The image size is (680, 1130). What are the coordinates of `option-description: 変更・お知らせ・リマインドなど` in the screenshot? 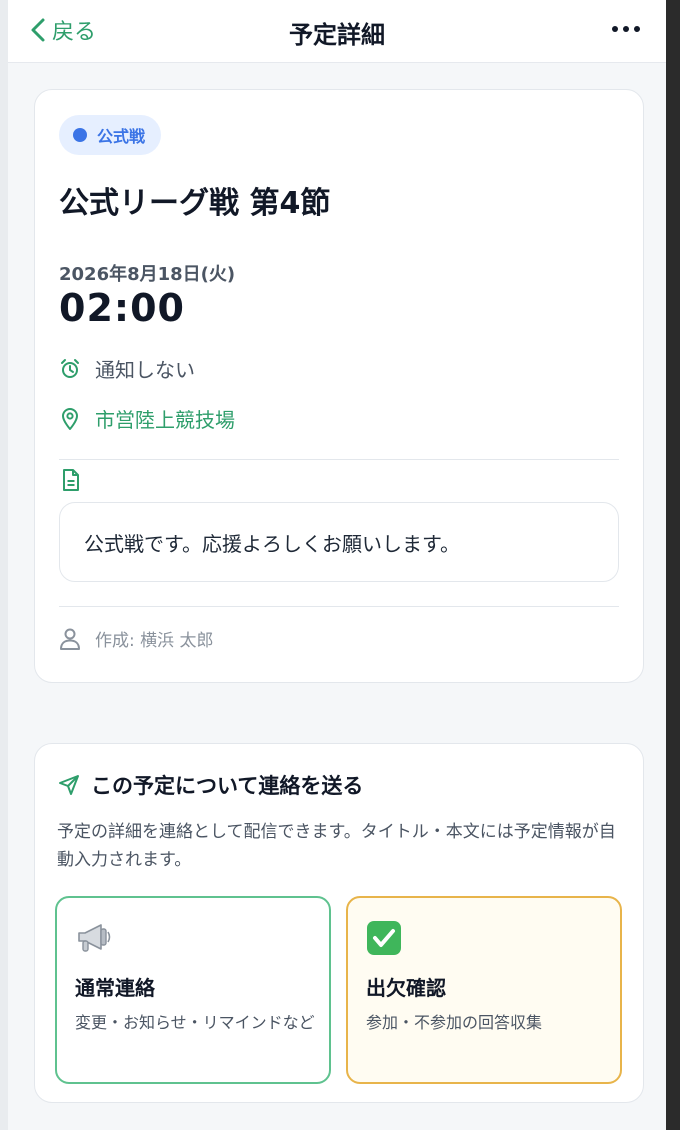 It's located at (195, 1022).